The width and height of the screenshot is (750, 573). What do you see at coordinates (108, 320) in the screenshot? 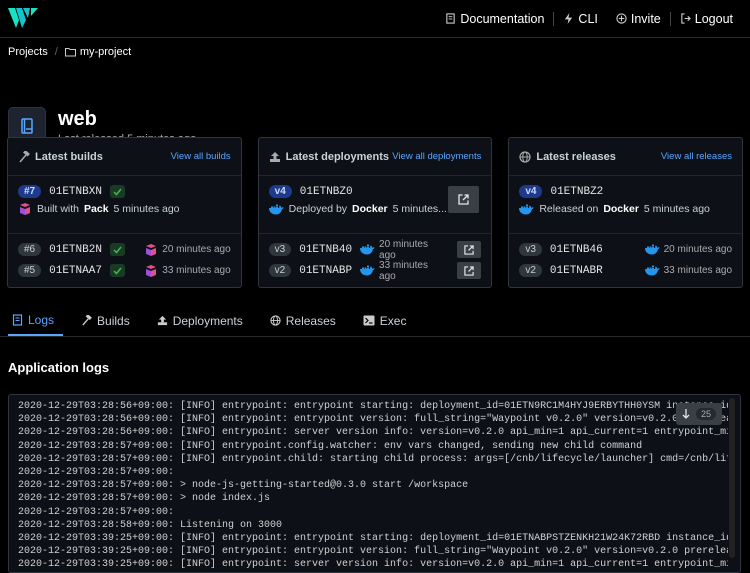
I see `tab-builds: Builds` at bounding box center [108, 320].